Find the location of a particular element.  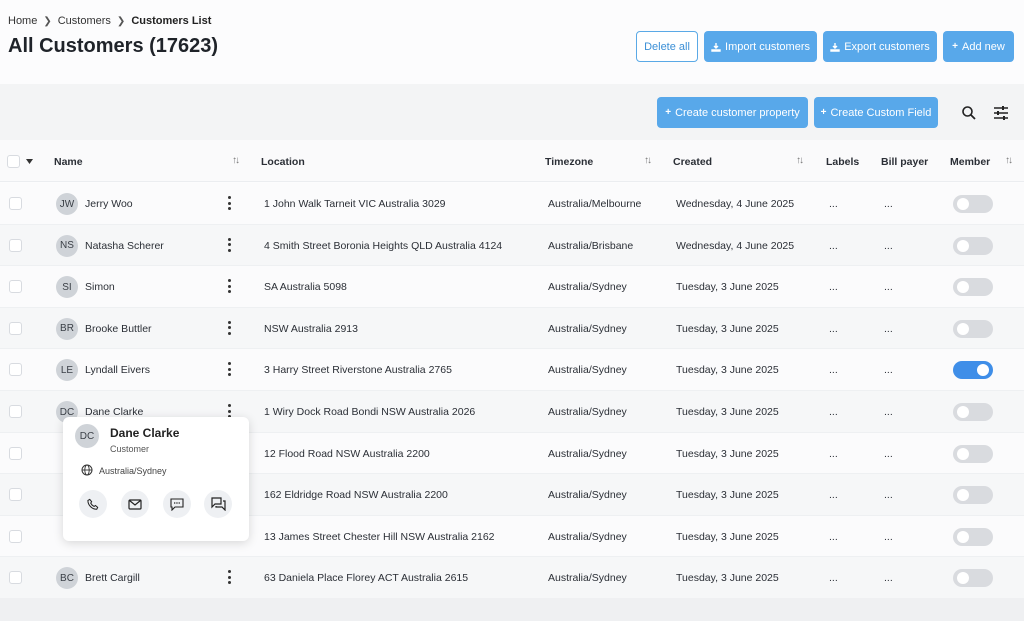

customer-name: Lyndall Eivers is located at coordinates (117, 370).